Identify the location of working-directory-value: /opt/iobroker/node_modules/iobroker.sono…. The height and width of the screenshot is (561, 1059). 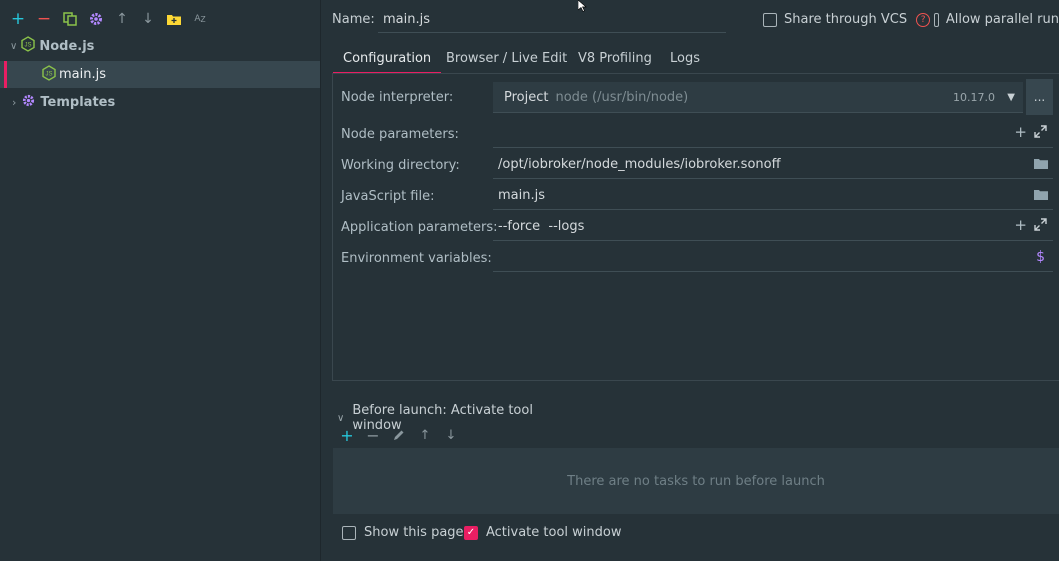
(639, 164).